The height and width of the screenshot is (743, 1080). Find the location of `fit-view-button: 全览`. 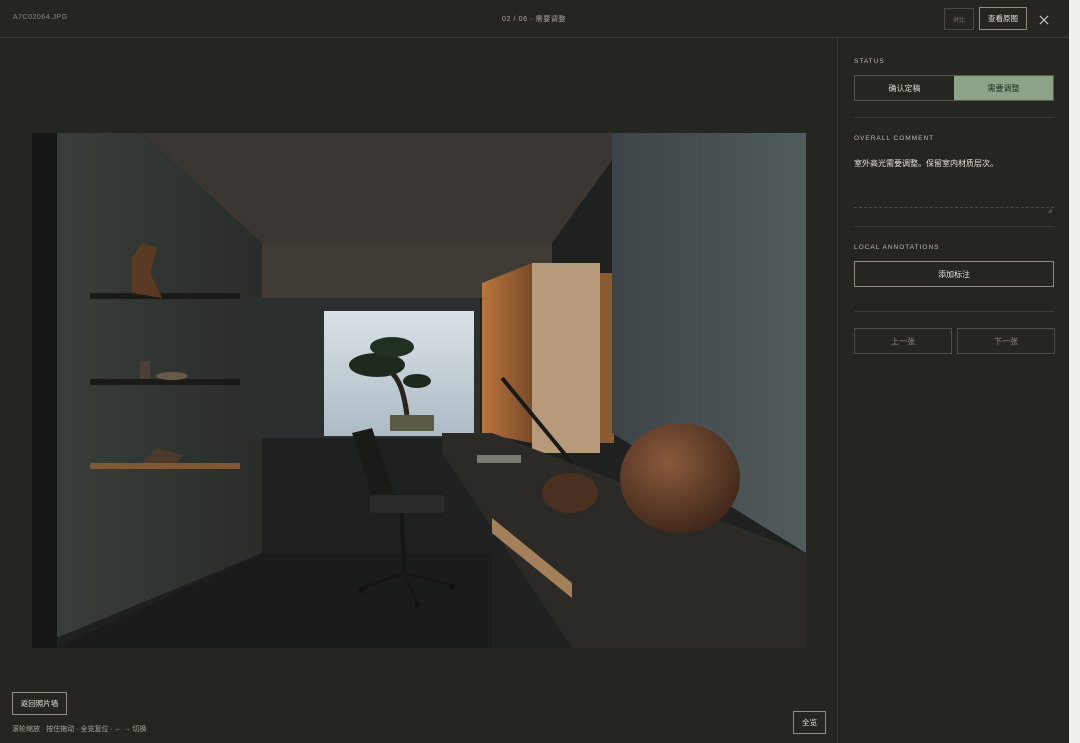

fit-view-button: 全览 is located at coordinates (809, 722).